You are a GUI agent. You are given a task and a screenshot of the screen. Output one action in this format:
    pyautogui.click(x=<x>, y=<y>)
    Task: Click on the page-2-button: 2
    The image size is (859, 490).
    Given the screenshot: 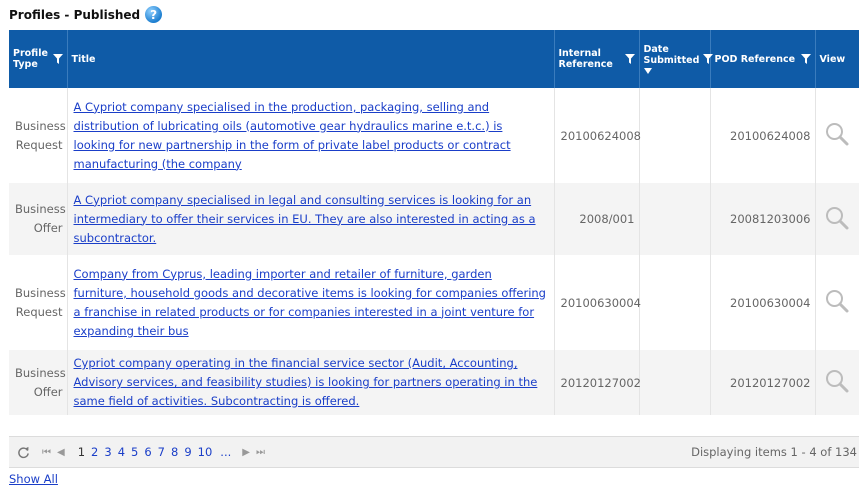 What is the action you would take?
    pyautogui.click(x=94, y=452)
    